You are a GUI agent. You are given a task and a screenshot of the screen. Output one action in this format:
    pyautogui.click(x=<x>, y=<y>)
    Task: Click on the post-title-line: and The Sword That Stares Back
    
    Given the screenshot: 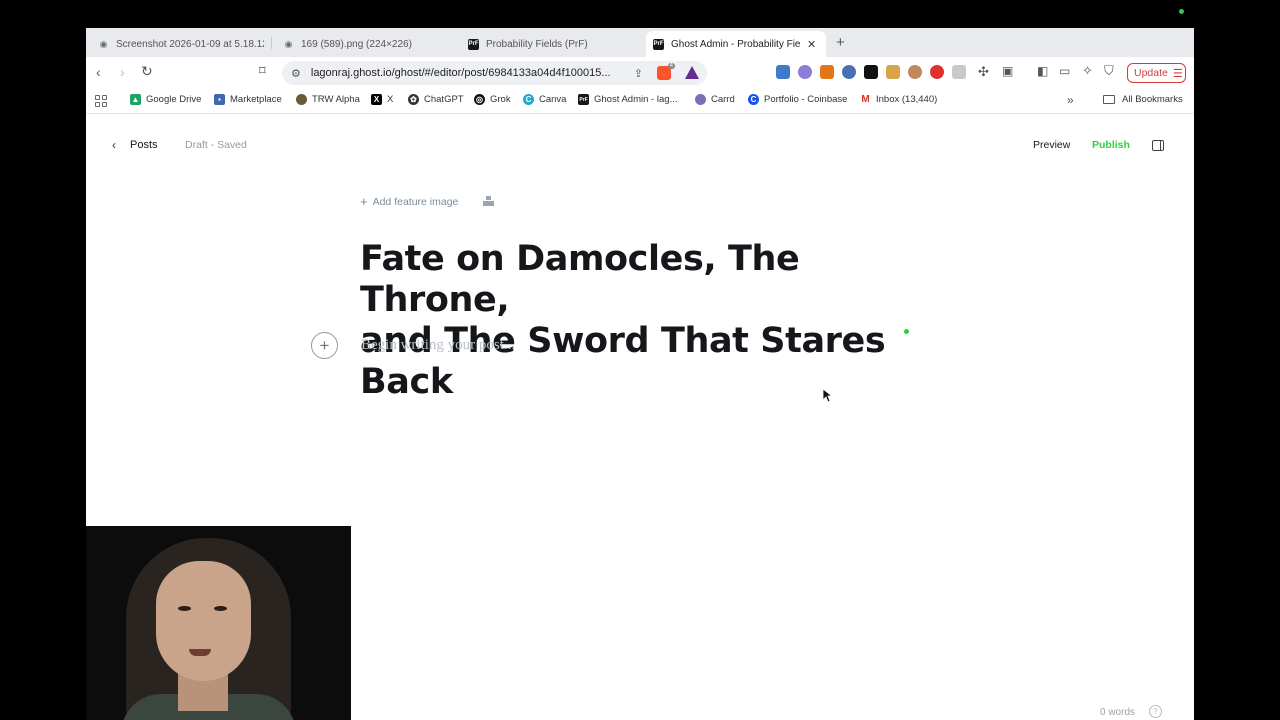 What is the action you would take?
    pyautogui.click(x=623, y=361)
    